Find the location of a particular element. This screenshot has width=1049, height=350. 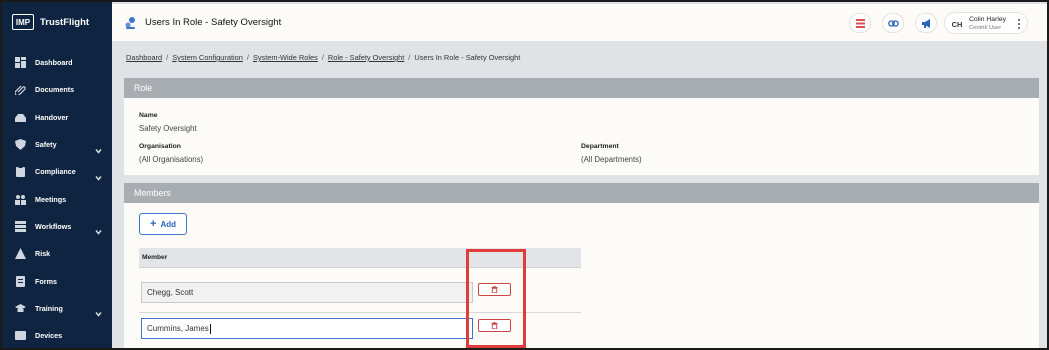

sidebar-item-label: Training is located at coordinates (49, 308).